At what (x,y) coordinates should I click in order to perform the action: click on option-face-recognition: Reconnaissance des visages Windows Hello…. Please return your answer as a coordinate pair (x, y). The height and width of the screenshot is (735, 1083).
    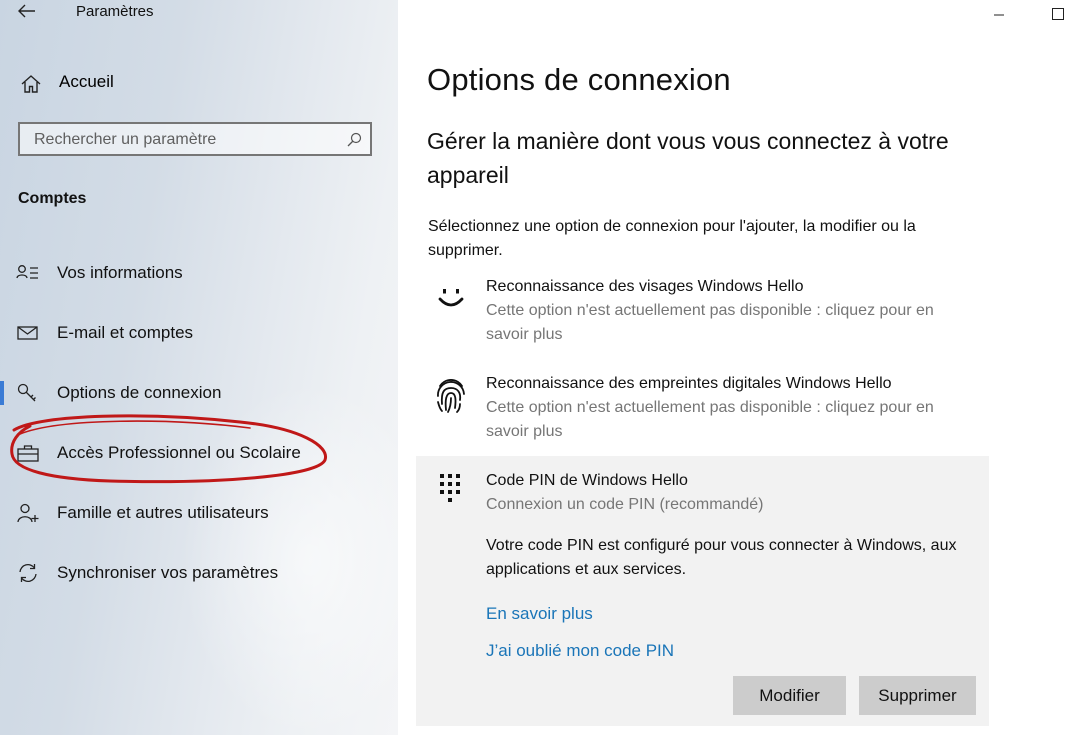
    Looking at the image, I should click on (702, 312).